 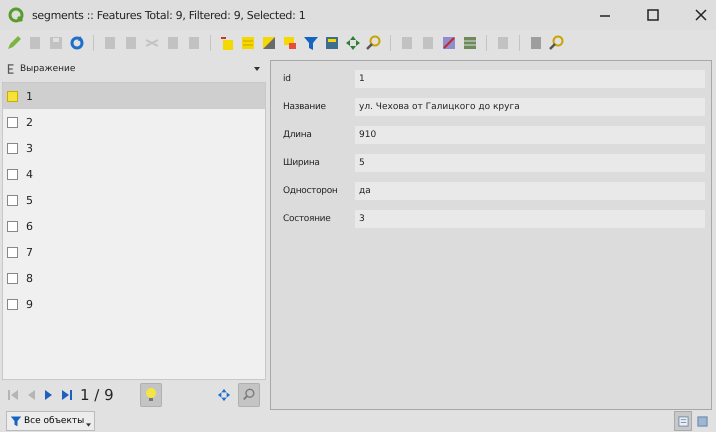 I want to click on feature-list-item: 8, so click(x=134, y=278).